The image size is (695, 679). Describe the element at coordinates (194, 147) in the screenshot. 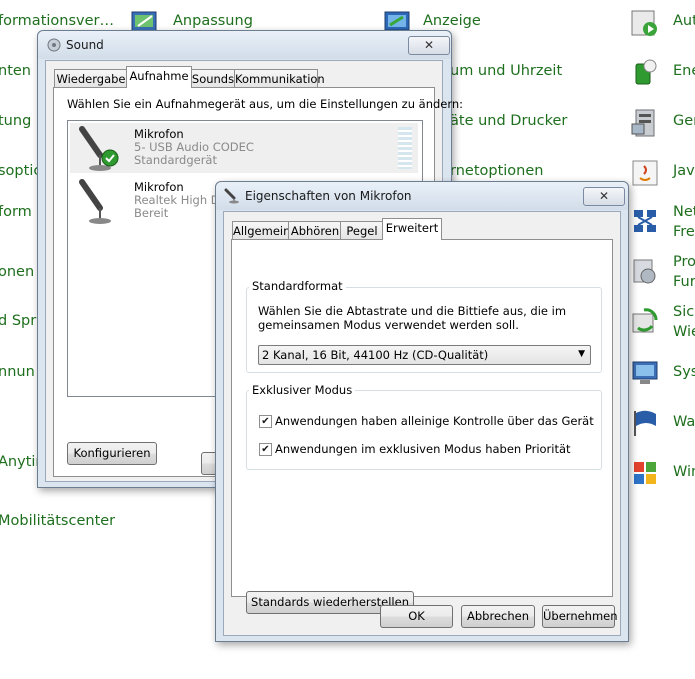

I see `device-detail: 5- USB Audio CODEC` at that location.